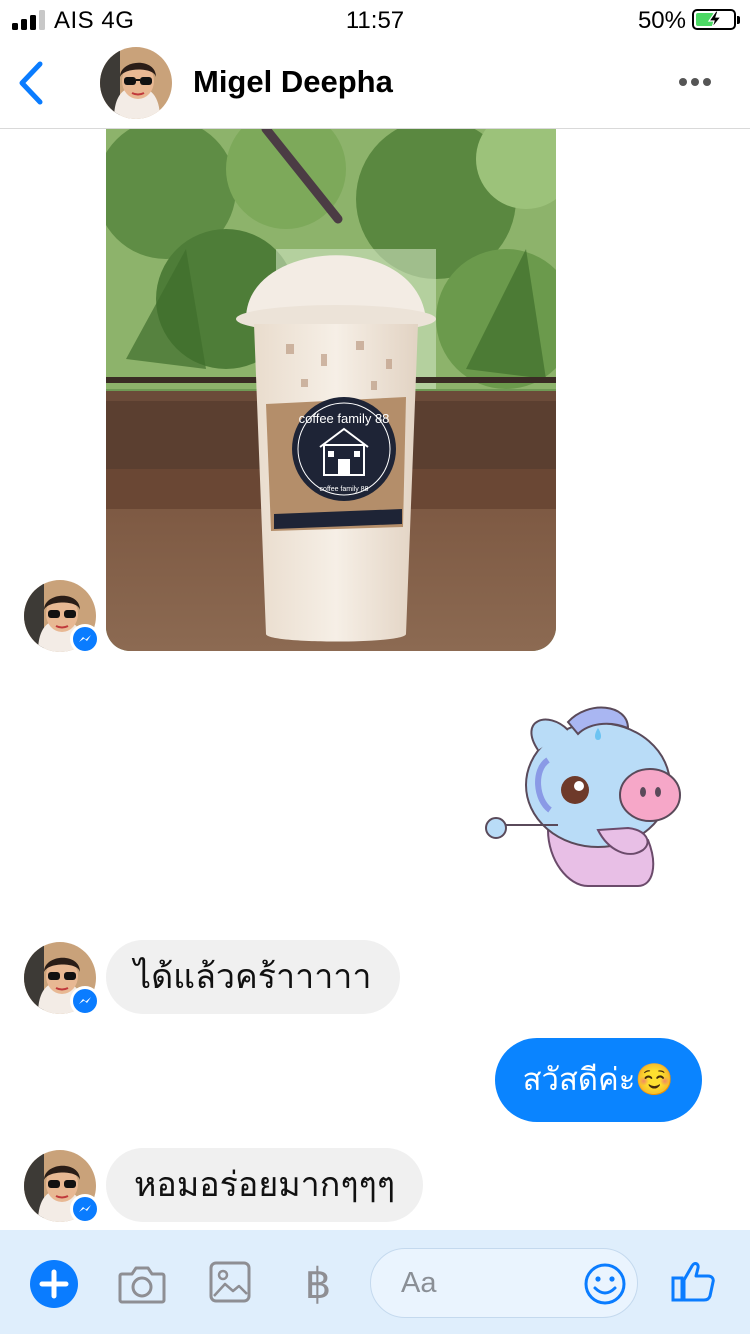  Describe the element at coordinates (583, 795) in the screenshot. I see `sticker-message` at that location.